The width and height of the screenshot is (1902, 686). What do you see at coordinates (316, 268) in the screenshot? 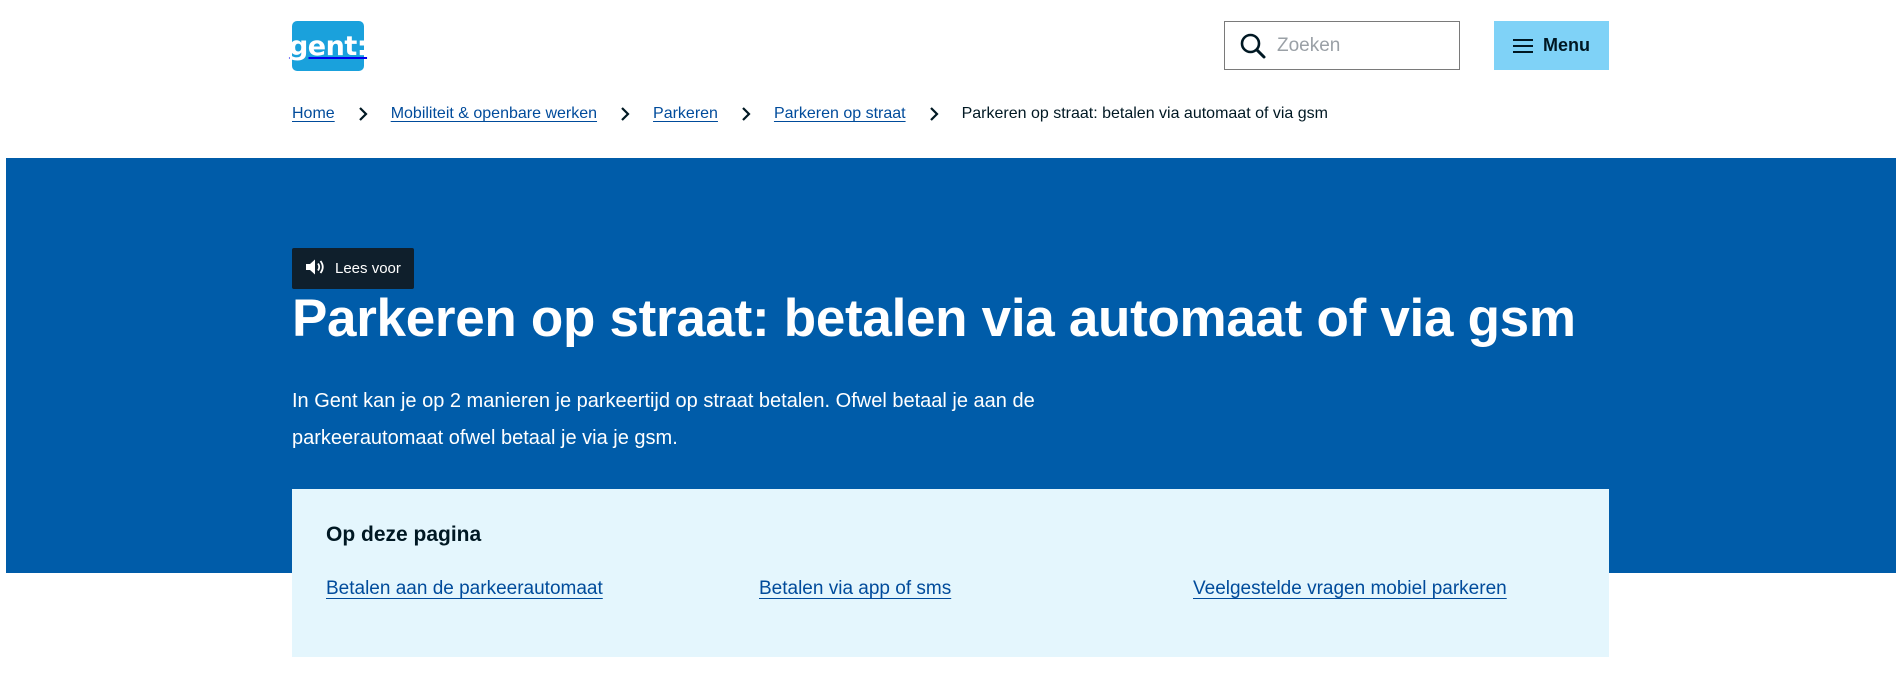
I see `speaker-icon` at bounding box center [316, 268].